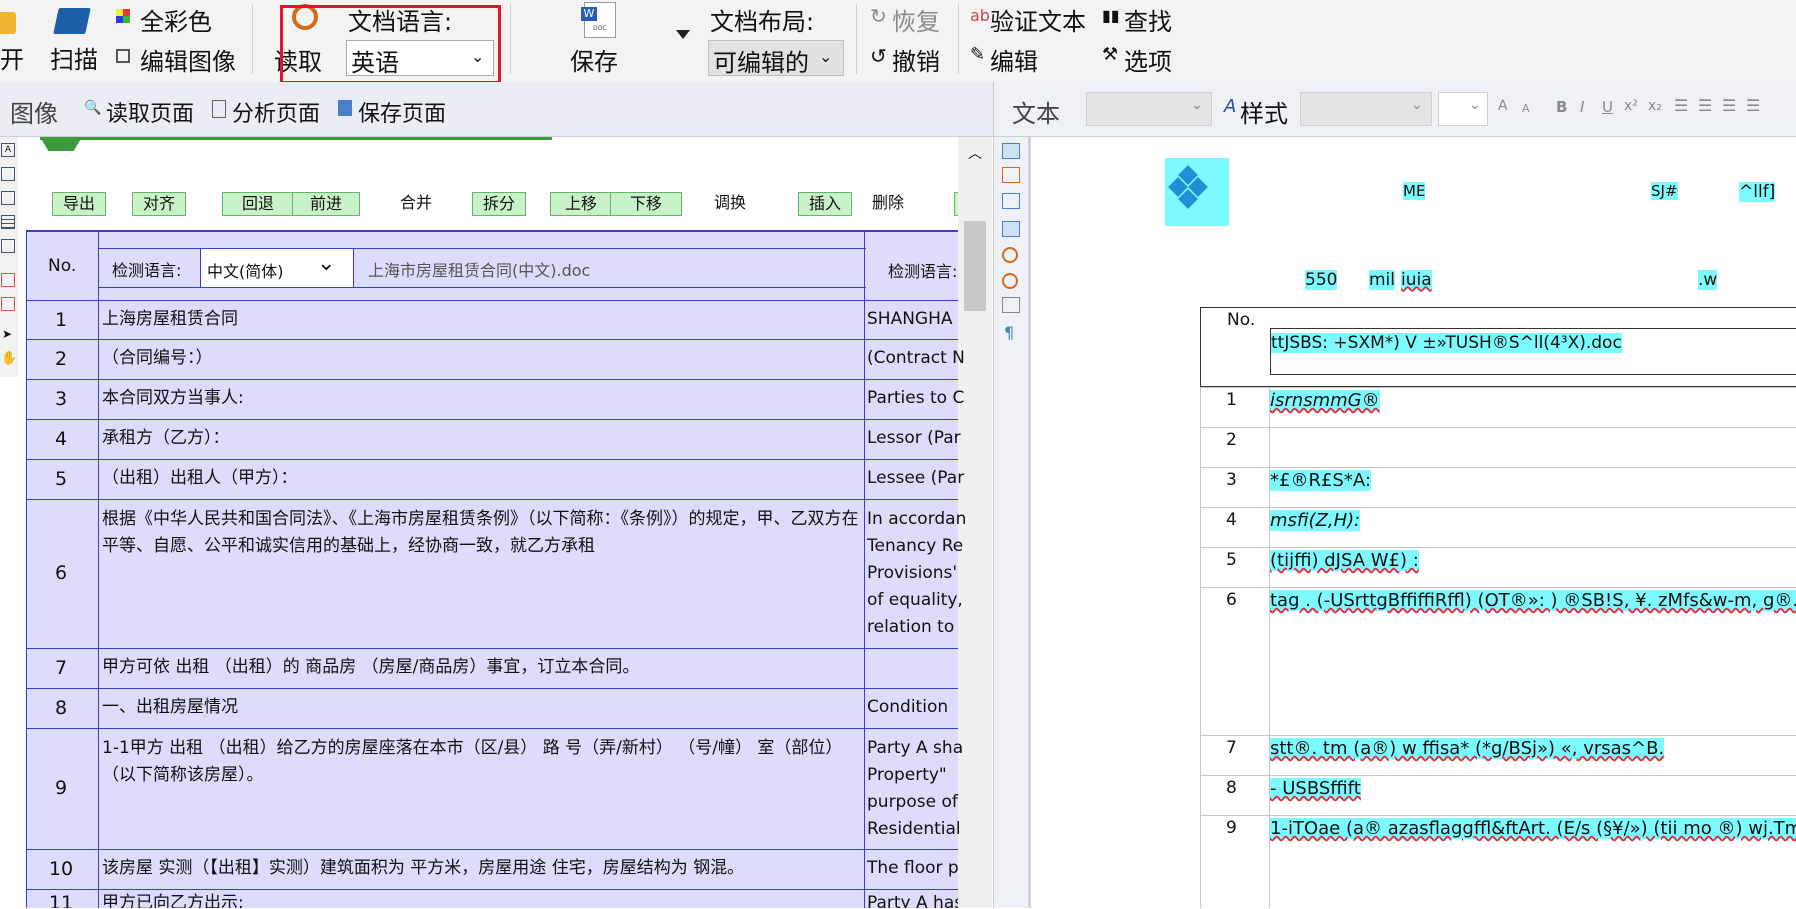  I want to click on ocr-filename: ttJSBS: +SXM*) V ±»TUSH®S^ll(4³X).doc, so click(1446, 343).